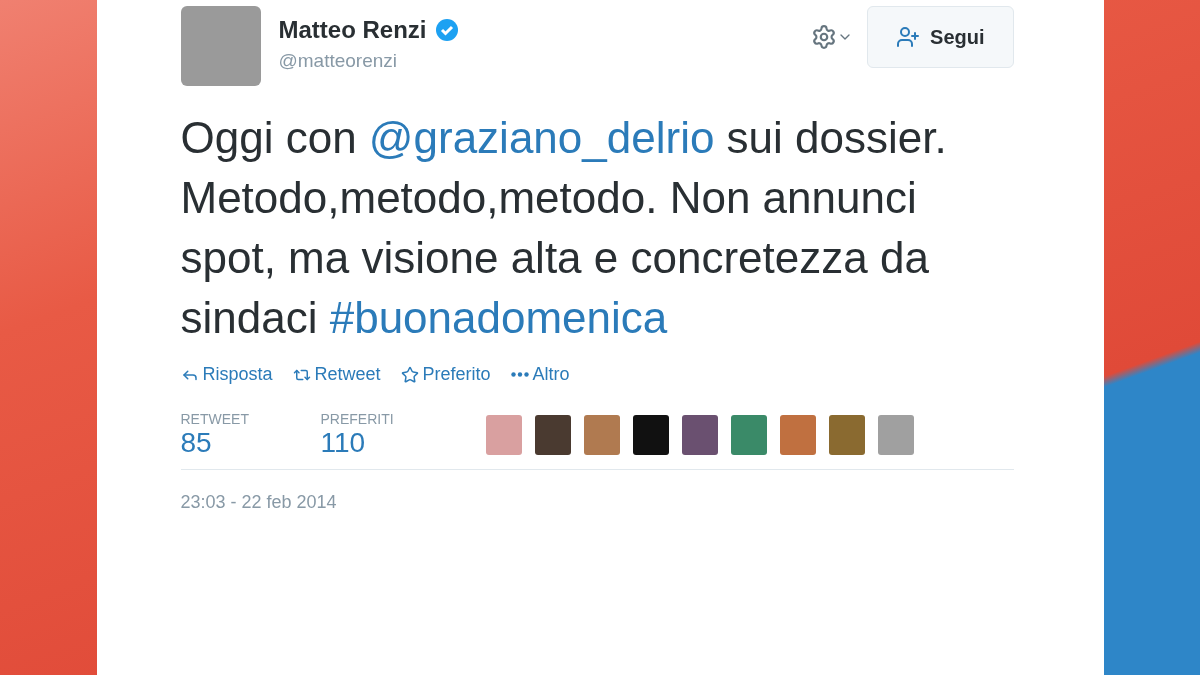  Describe the element at coordinates (338, 61) in the screenshot. I see `author-handle: @matteorenzi` at that location.